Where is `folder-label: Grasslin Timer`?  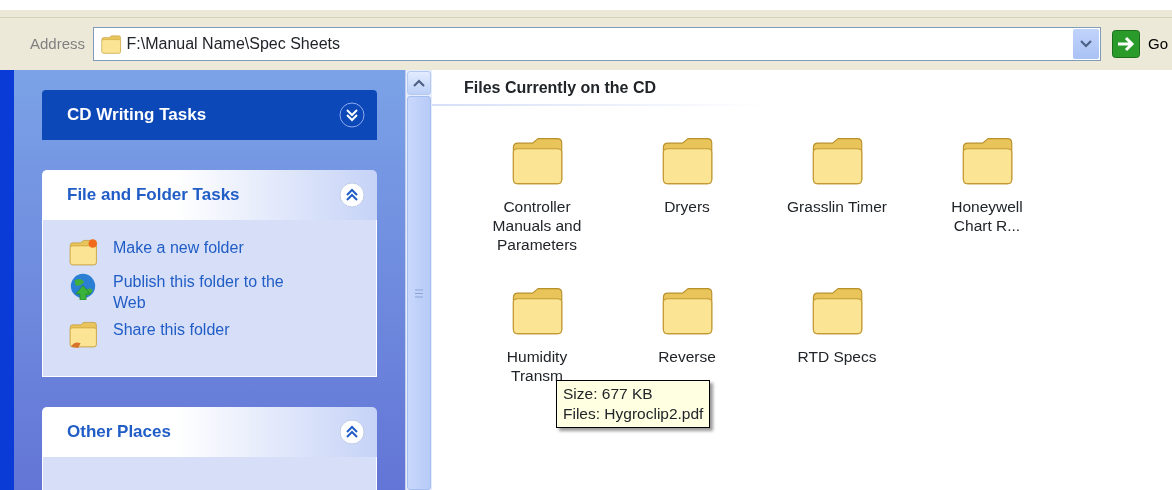
folder-label: Grasslin Timer is located at coordinates (837, 207).